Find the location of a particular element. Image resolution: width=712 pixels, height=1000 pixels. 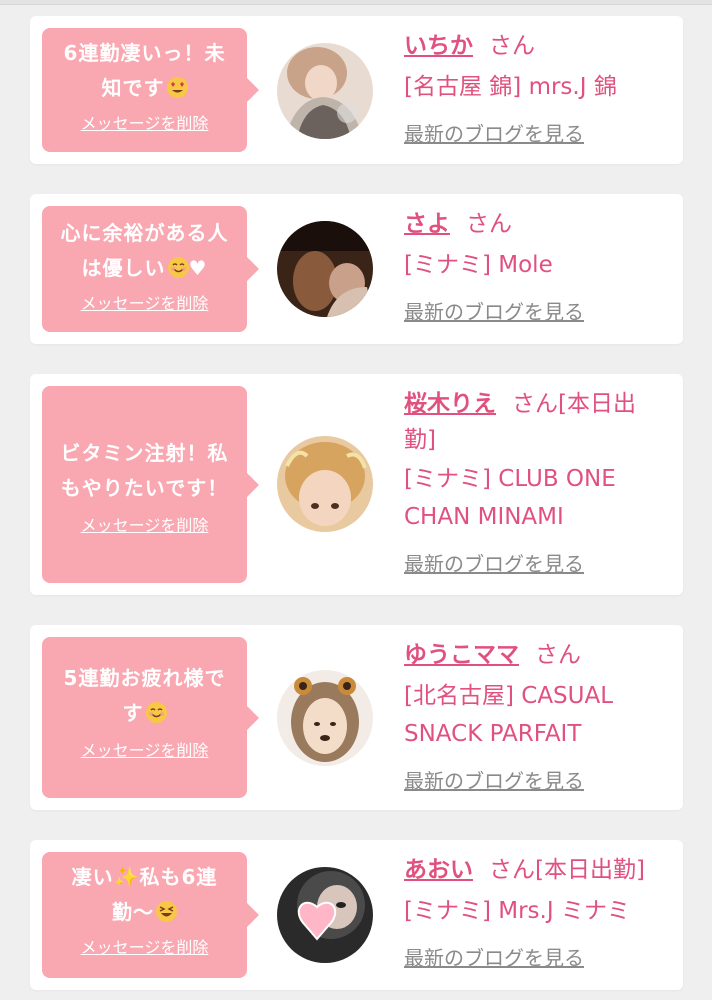

name-line: あおい さん[本日出勤] is located at coordinates (540, 870).